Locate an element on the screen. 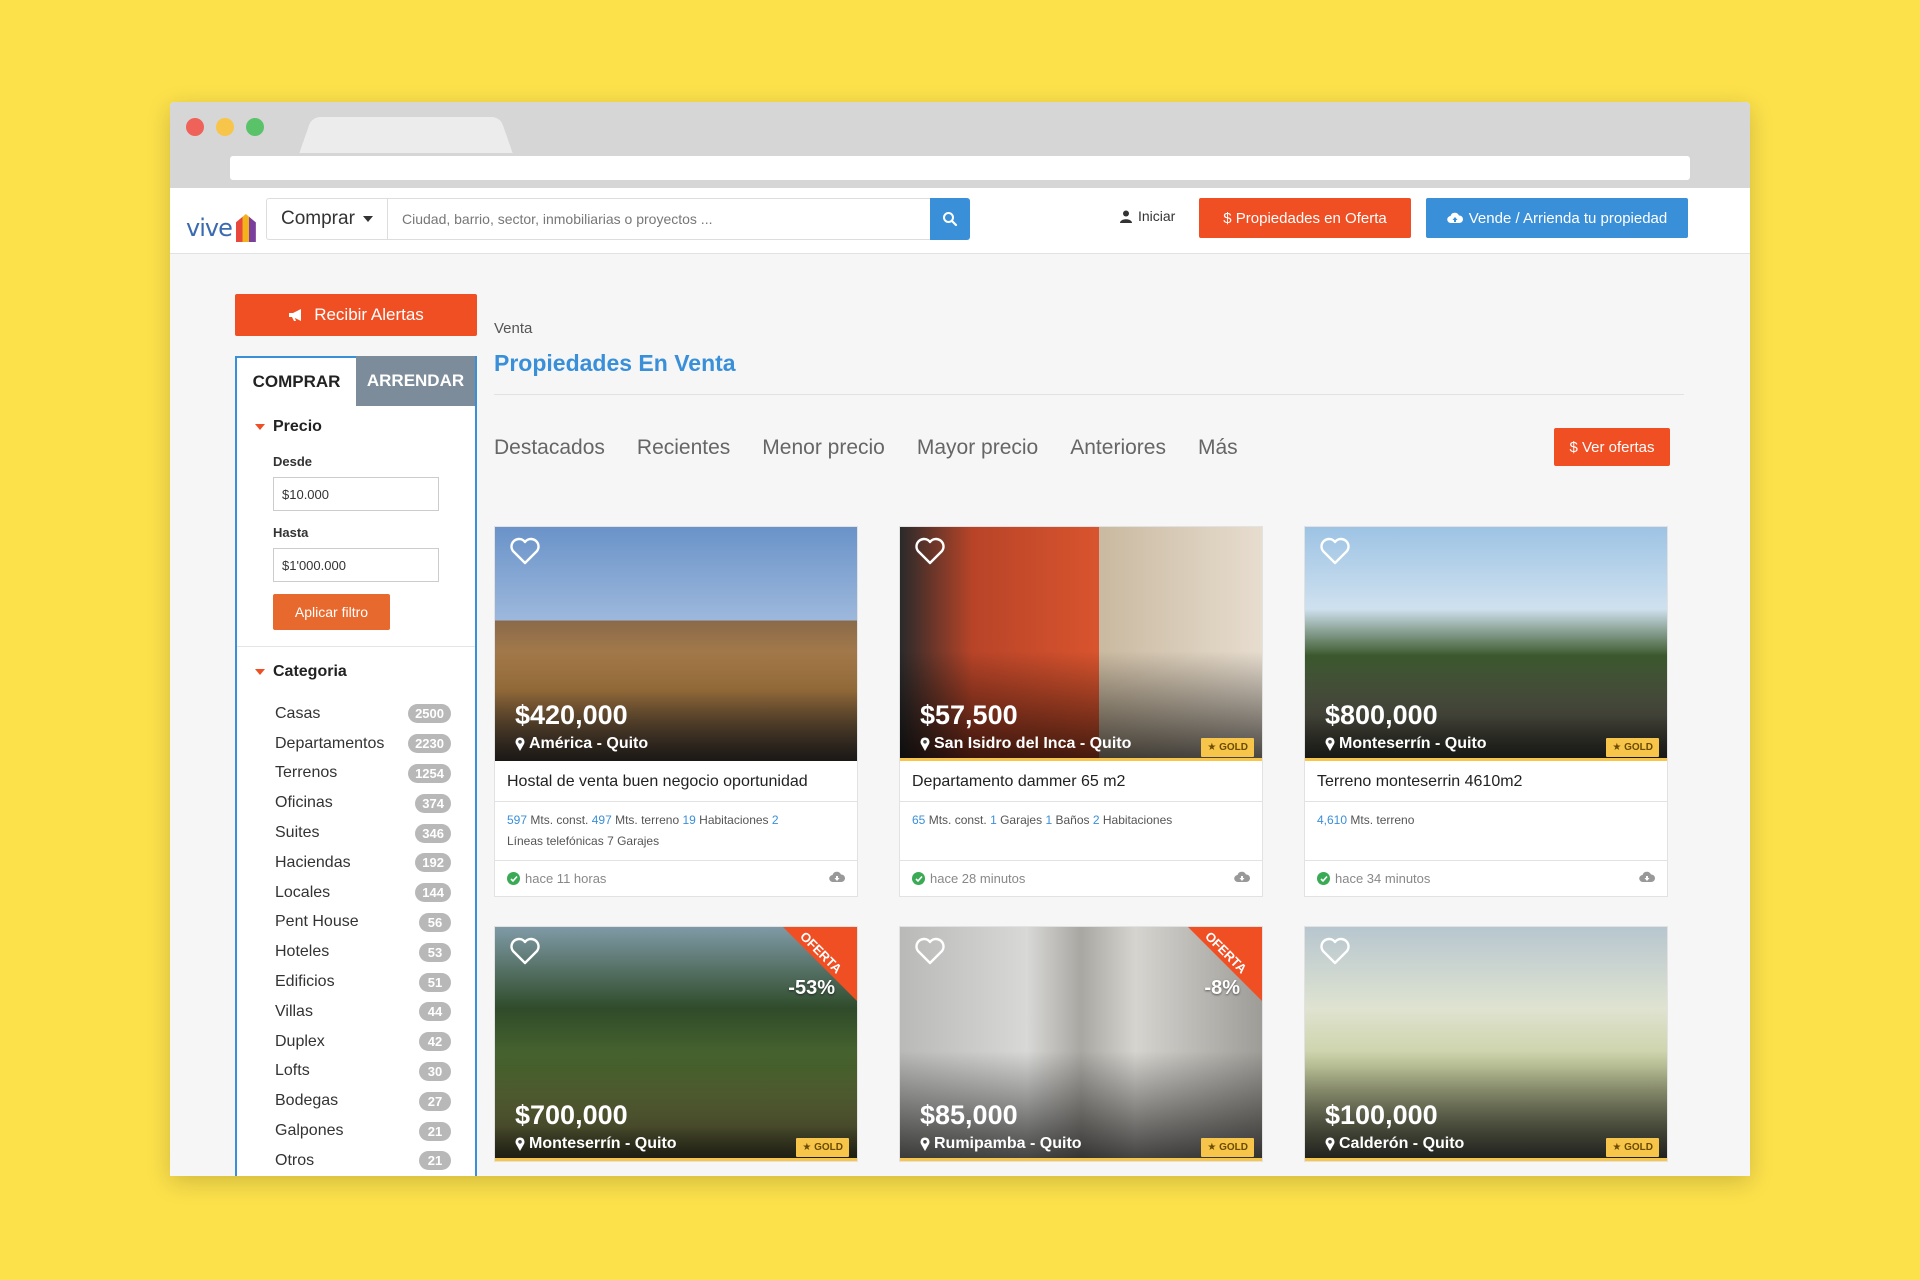  cloud-upload-icon is located at coordinates (1455, 218).